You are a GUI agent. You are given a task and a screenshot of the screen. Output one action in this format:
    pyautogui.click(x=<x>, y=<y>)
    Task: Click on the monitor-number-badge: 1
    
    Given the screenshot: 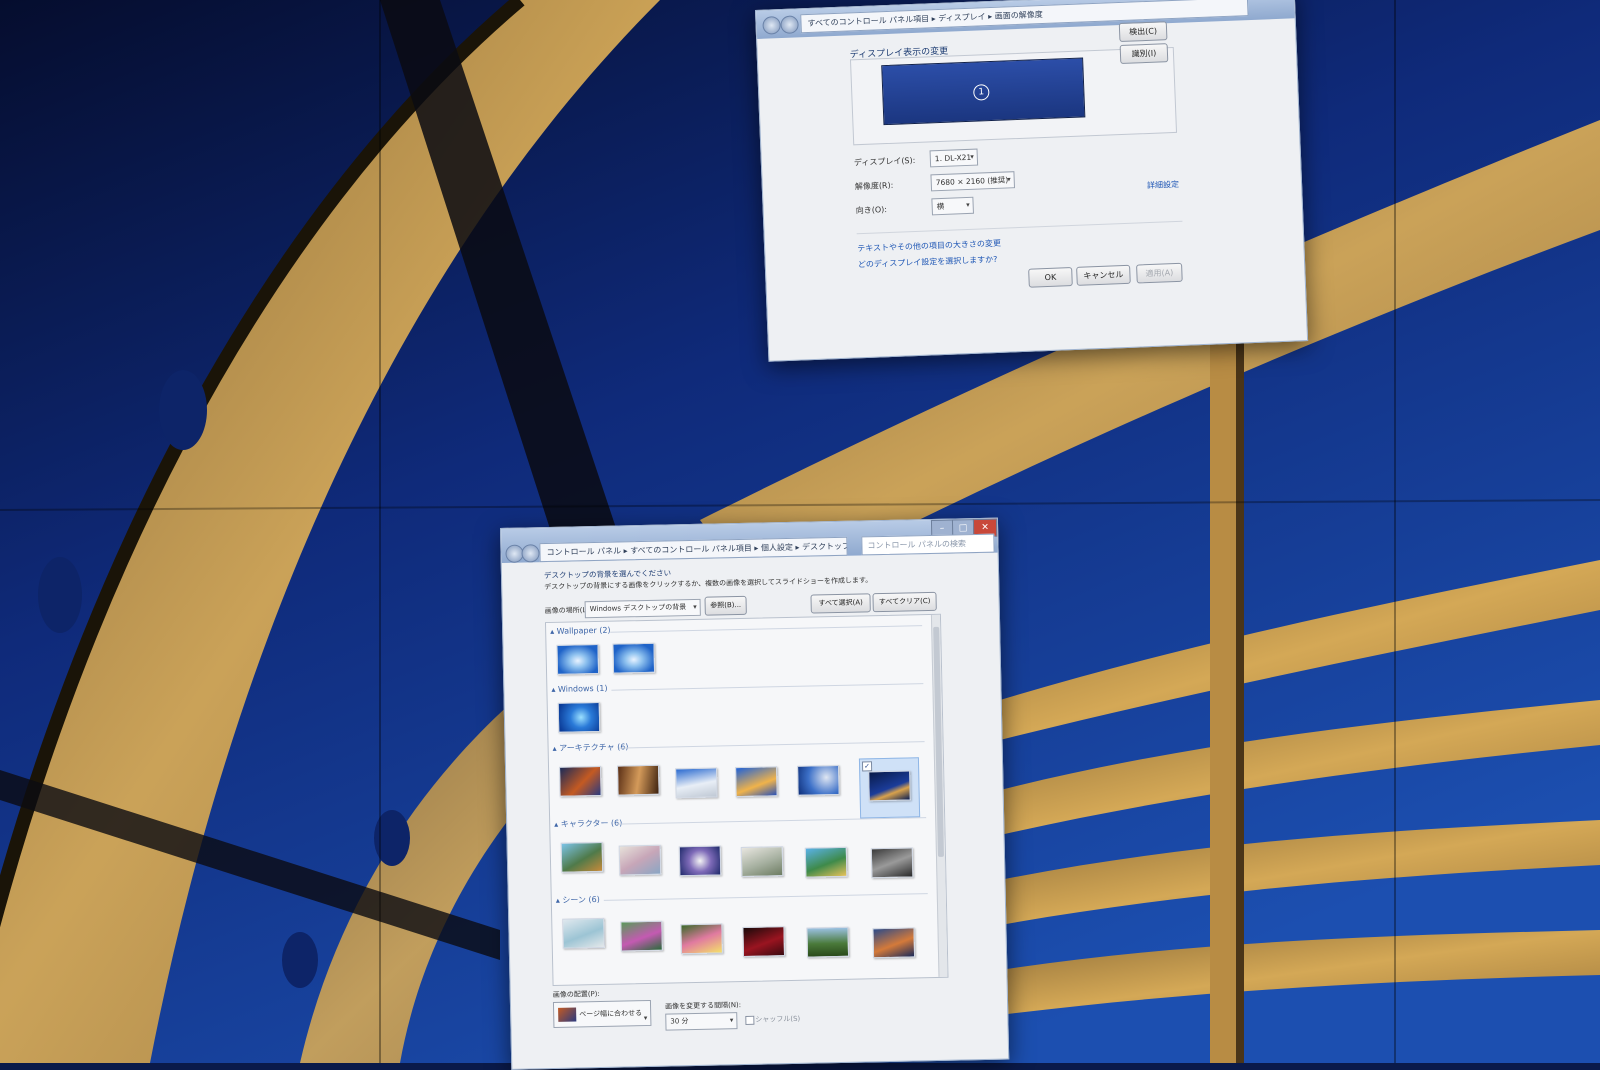 What is the action you would take?
    pyautogui.click(x=981, y=92)
    